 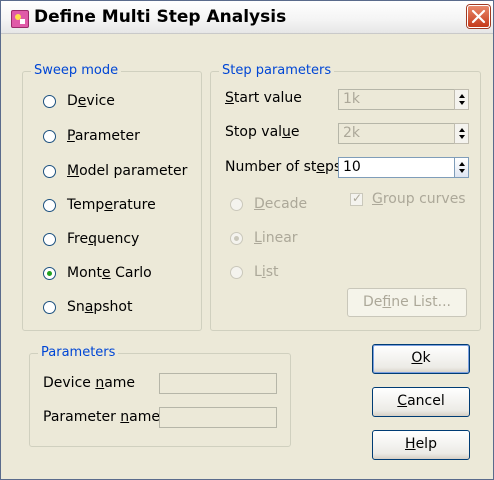 I want to click on radio-model-parameter: Model parameter, so click(x=115, y=171).